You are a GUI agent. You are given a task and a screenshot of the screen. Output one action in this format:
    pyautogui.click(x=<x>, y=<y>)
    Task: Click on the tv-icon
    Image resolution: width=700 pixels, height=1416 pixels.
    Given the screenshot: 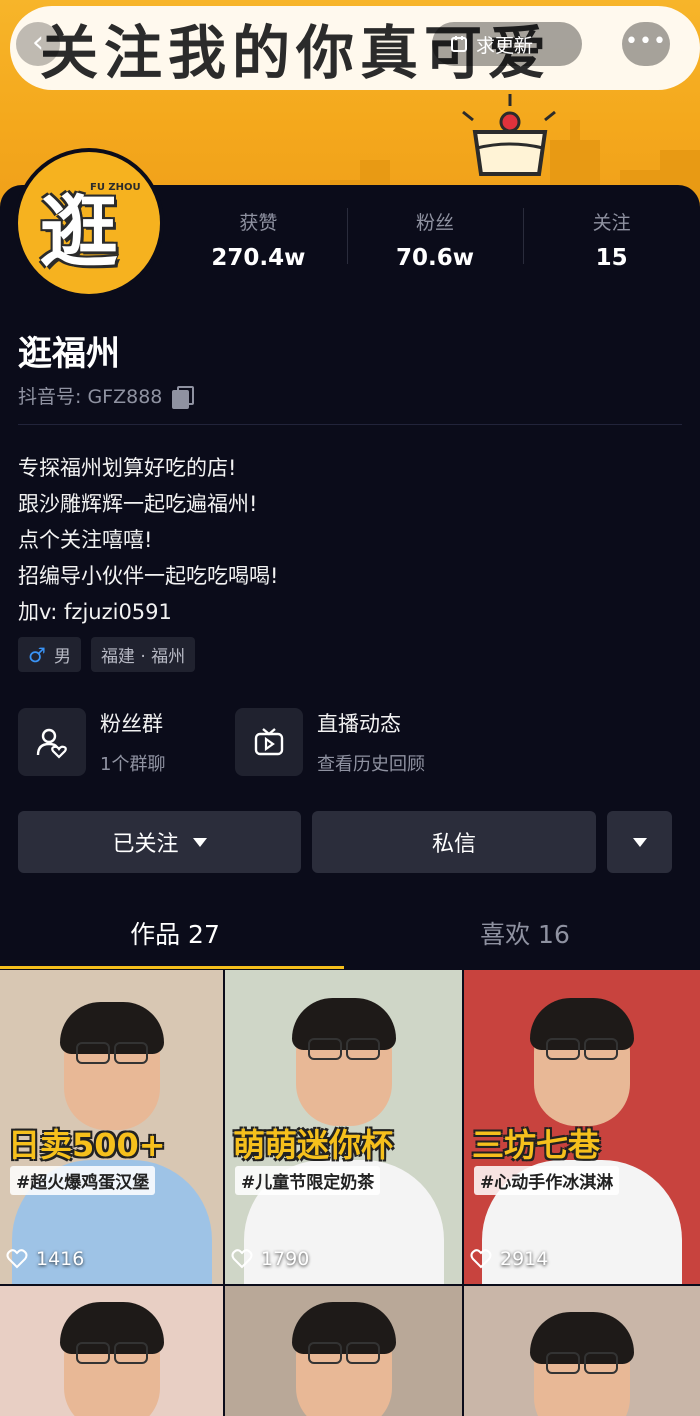 What is the action you would take?
    pyautogui.click(x=269, y=742)
    